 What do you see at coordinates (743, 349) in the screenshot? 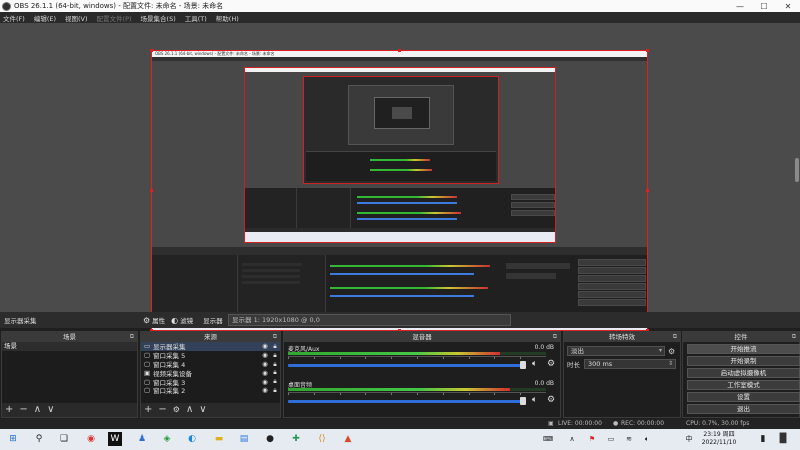
I see `start-streaming-button: 开始推流` at bounding box center [743, 349].